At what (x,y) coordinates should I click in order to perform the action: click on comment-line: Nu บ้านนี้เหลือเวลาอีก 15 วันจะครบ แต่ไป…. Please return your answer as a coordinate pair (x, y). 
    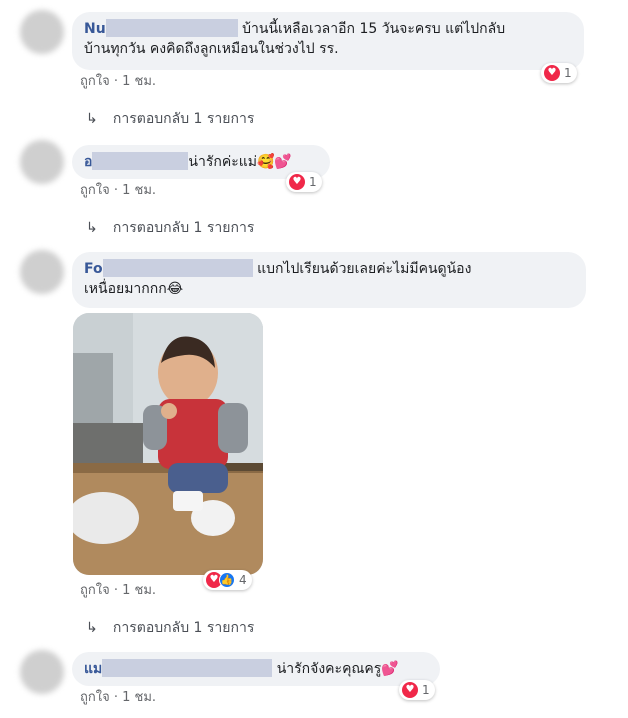
    Looking at the image, I should click on (328, 29).